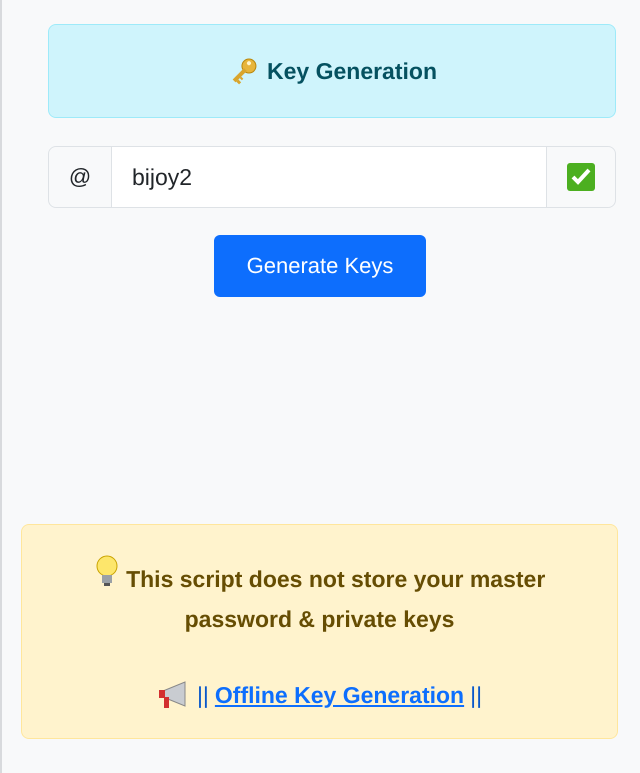  Describe the element at coordinates (581, 177) in the screenshot. I see `check-icon` at that location.